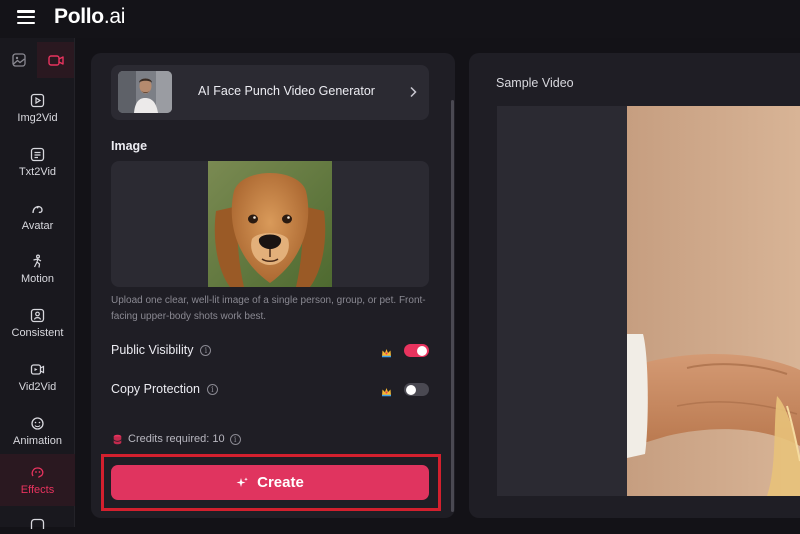 This screenshot has width=800, height=534. What do you see at coordinates (452, 306) in the screenshot?
I see `panel-scrollbar` at bounding box center [452, 306].